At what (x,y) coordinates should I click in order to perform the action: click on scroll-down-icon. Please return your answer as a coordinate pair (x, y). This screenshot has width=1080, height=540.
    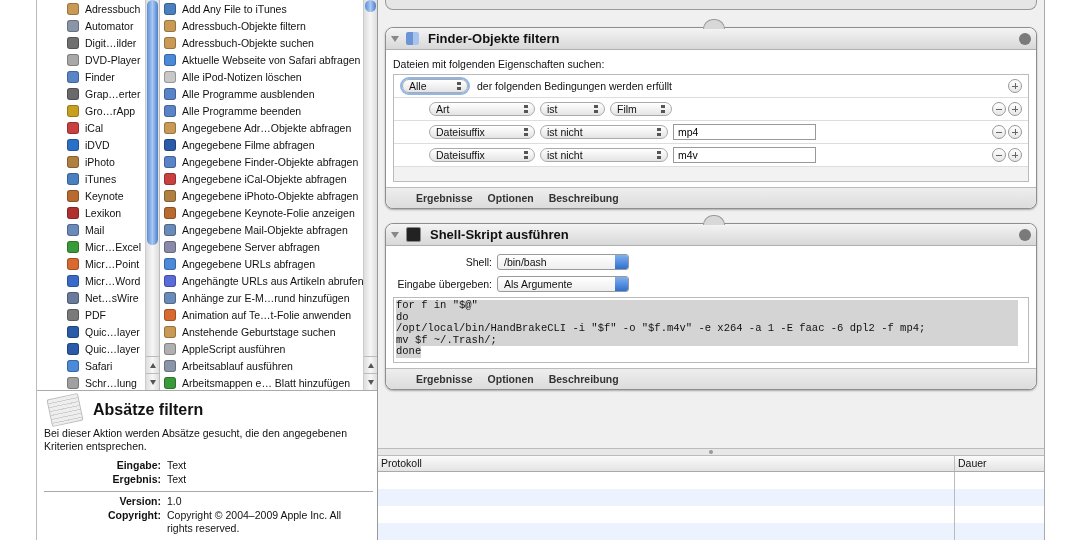
    Looking at the image, I should click on (370, 382).